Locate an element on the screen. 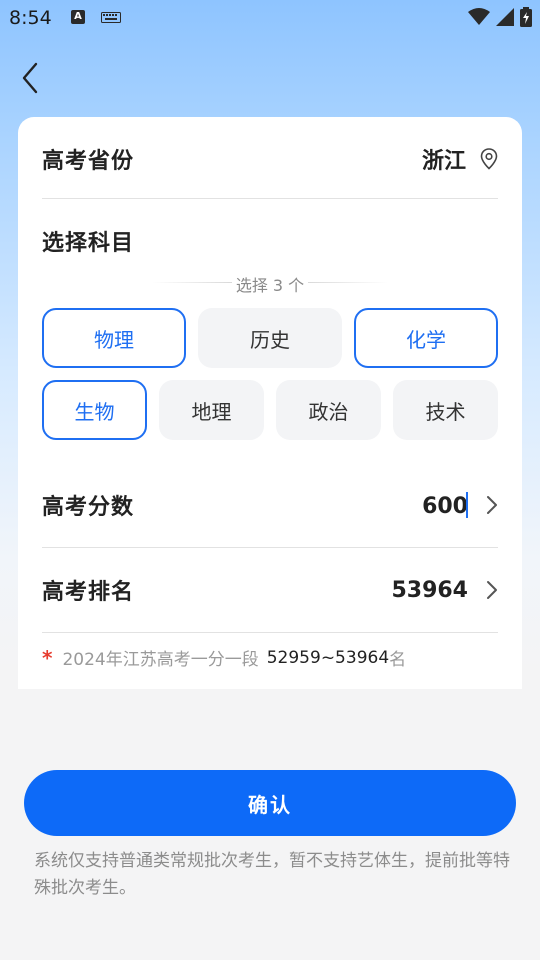  score-label: 高考分数 is located at coordinates (88, 507).